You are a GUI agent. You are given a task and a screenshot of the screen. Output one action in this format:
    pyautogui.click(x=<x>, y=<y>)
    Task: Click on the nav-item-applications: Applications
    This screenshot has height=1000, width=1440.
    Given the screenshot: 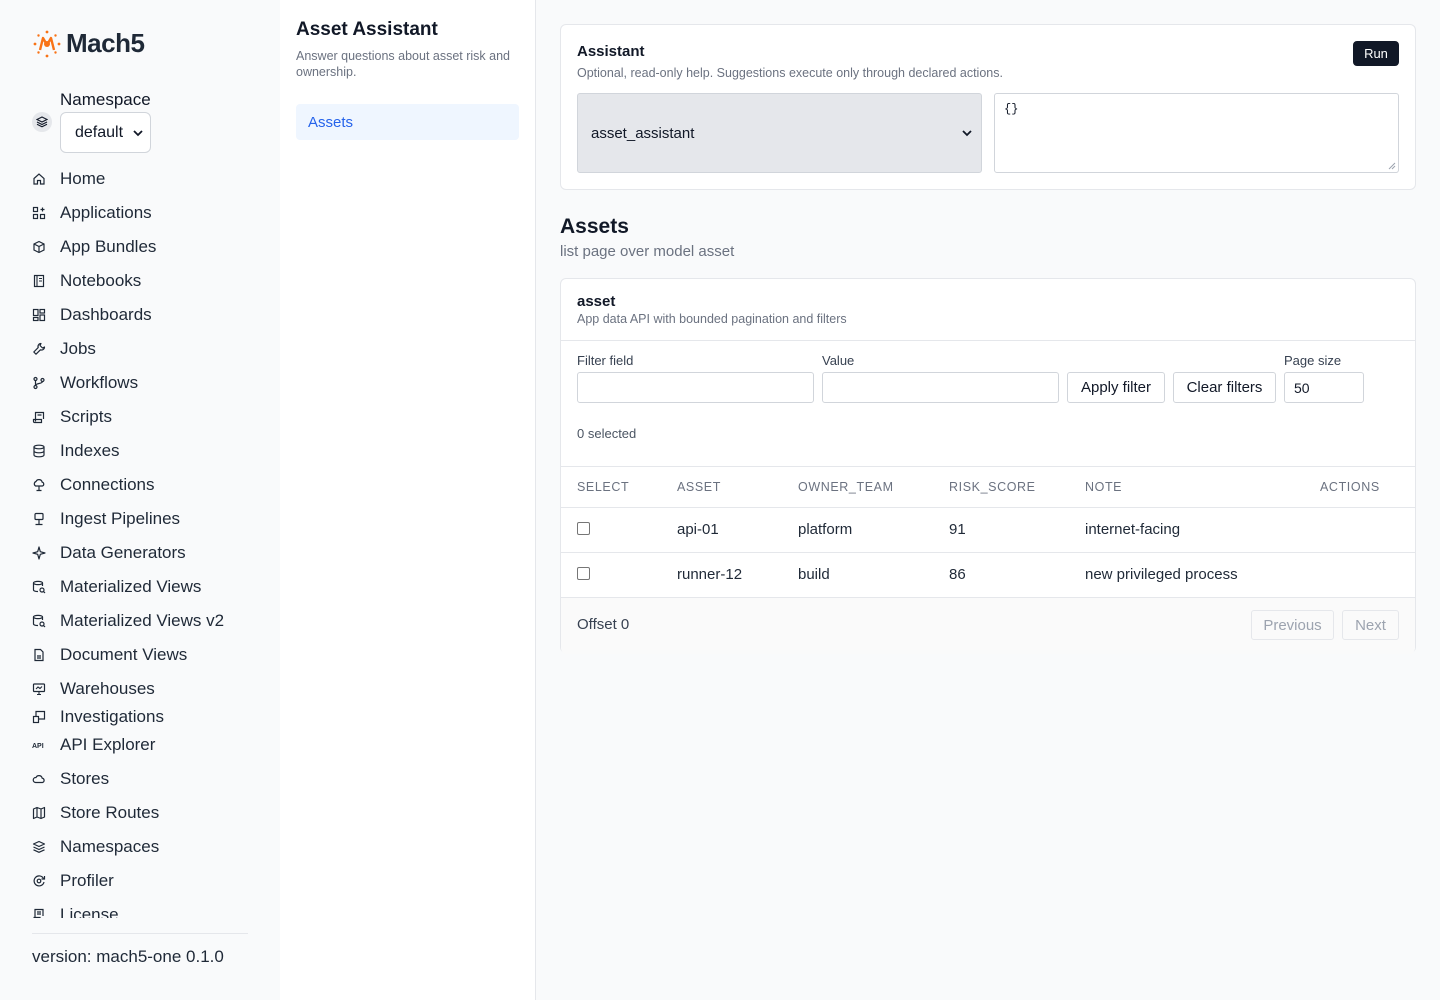 What is the action you would take?
    pyautogui.click(x=152, y=213)
    